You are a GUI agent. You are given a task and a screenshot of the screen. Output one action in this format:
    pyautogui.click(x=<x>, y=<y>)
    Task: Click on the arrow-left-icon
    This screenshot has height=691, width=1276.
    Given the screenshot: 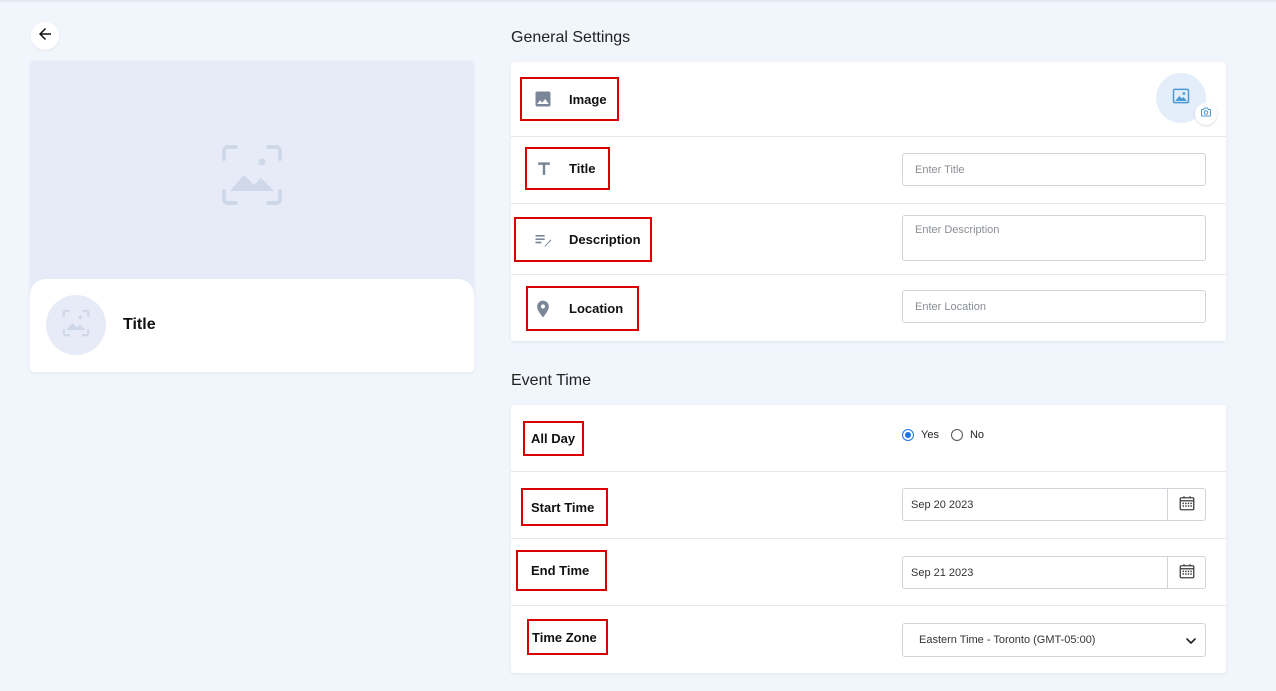 What is the action you would take?
    pyautogui.click(x=45, y=36)
    